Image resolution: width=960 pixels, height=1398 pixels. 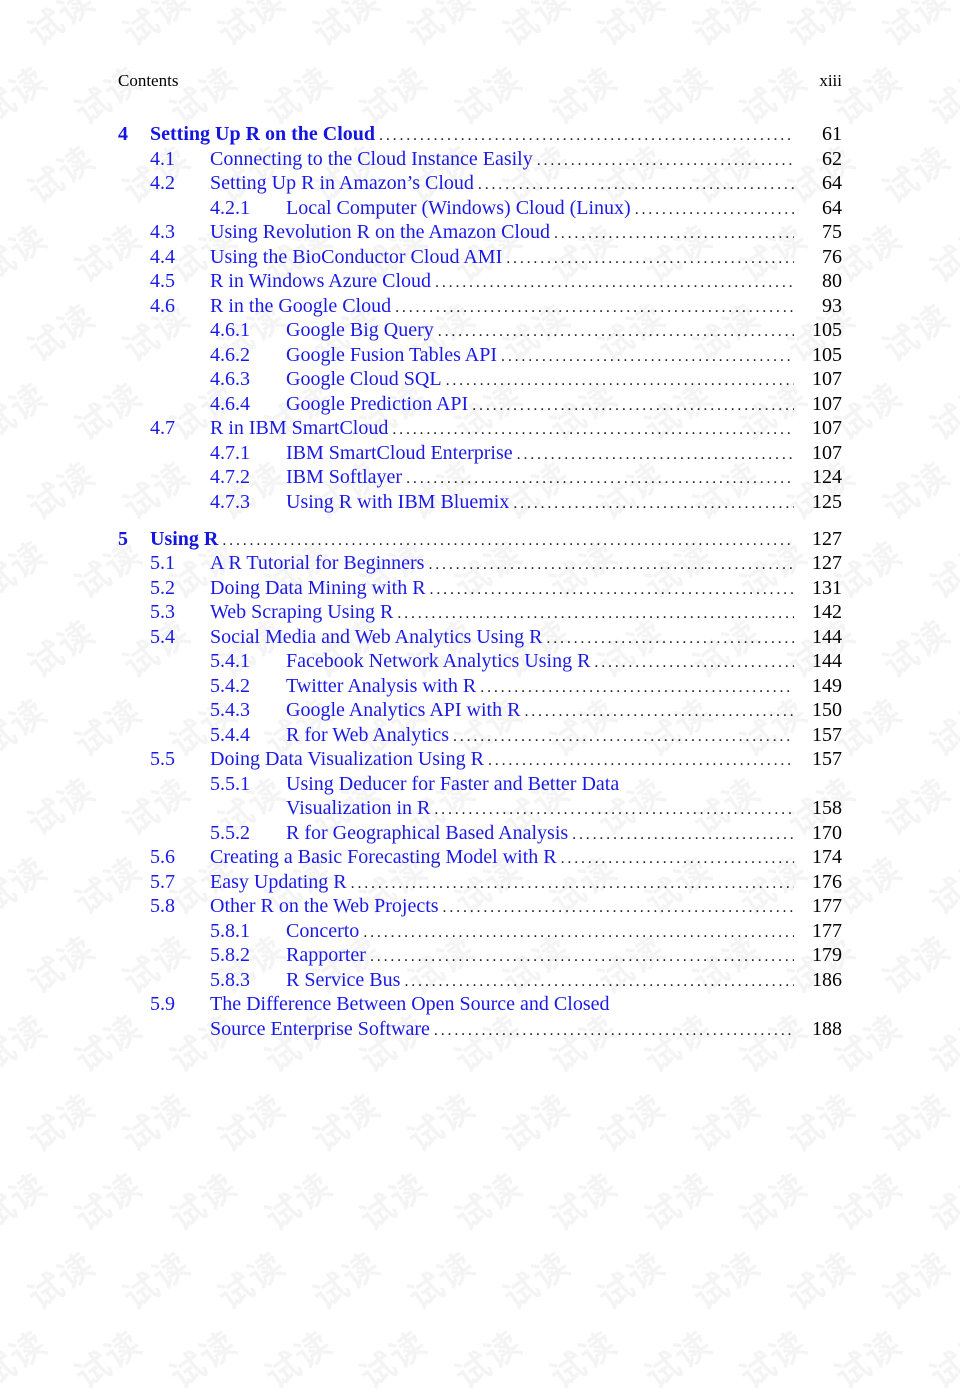 What do you see at coordinates (162, 159) in the screenshot?
I see `toc-entry-number: 4.1` at bounding box center [162, 159].